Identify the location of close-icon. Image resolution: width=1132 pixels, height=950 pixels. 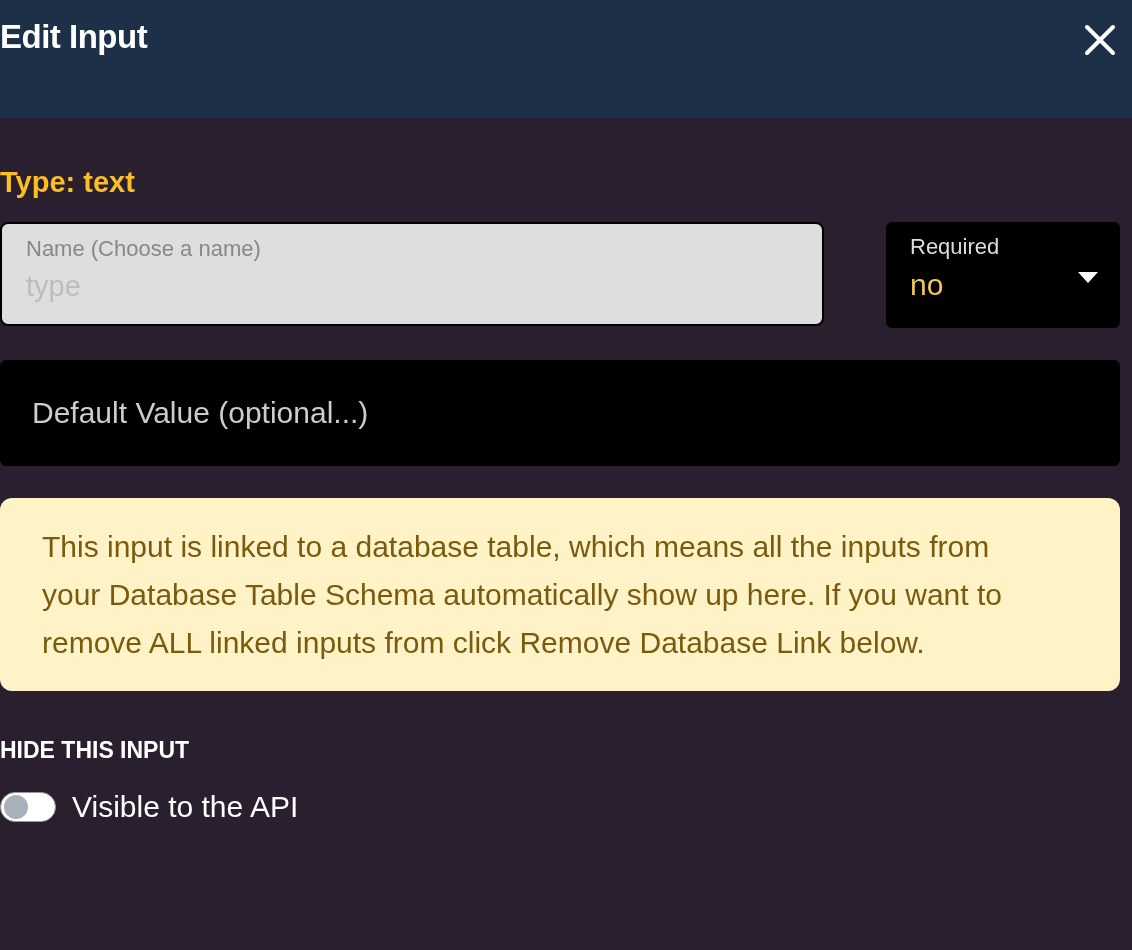
(1100, 40).